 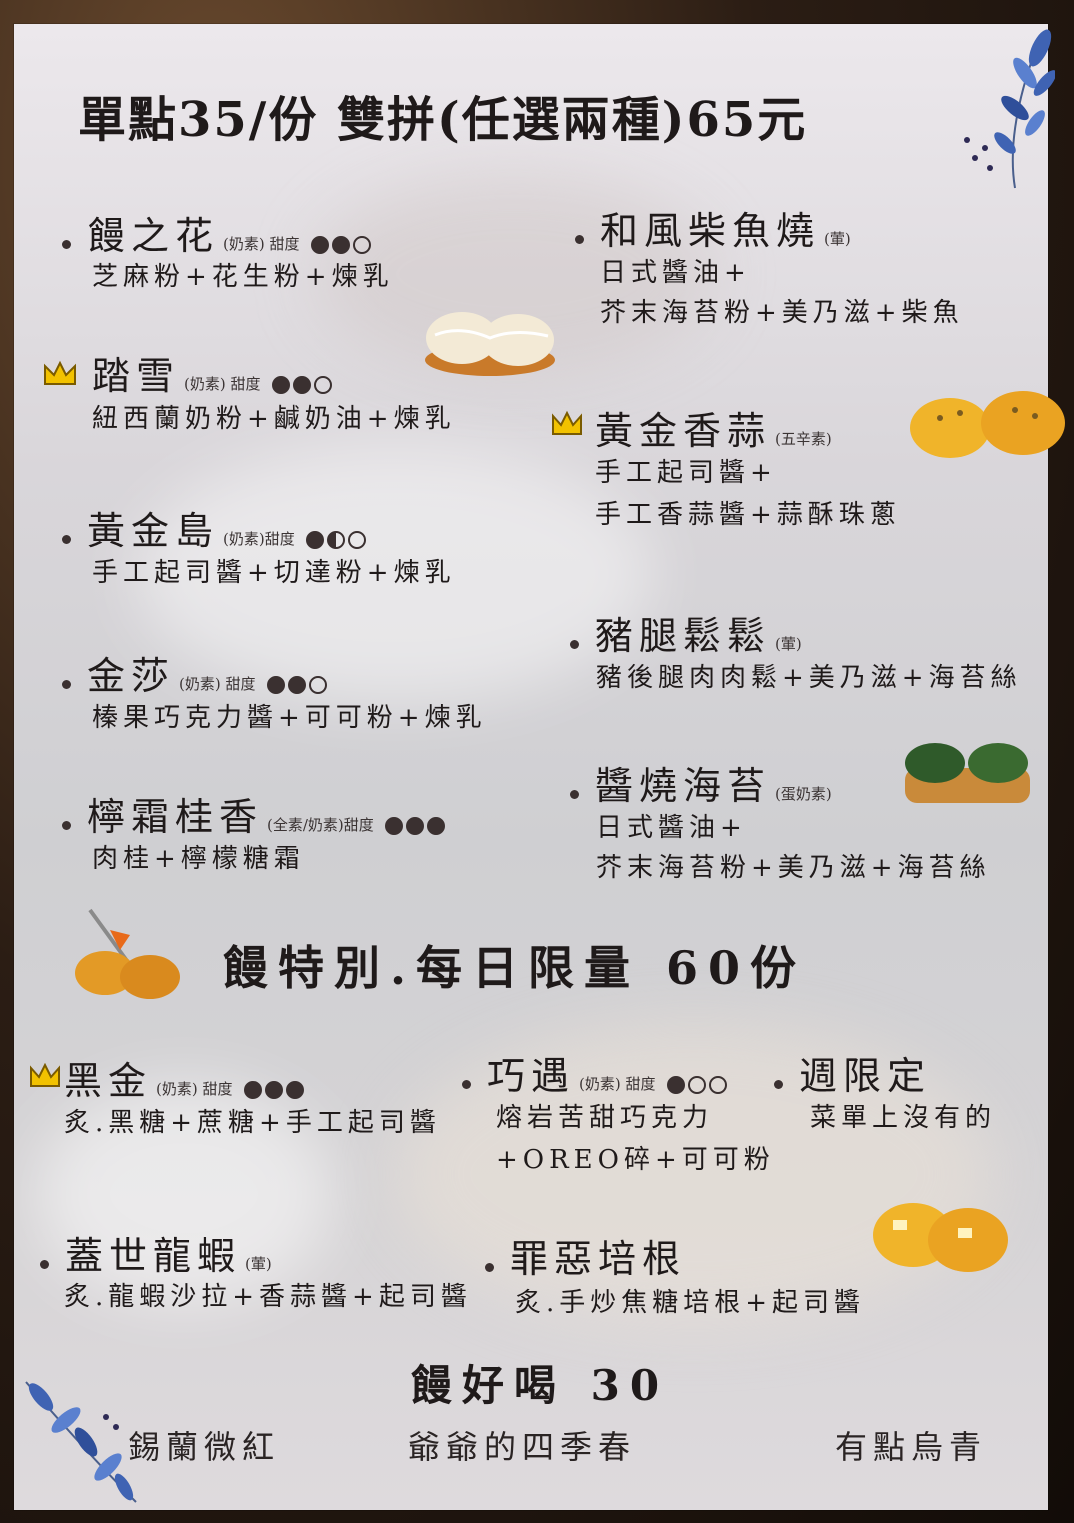 I want to click on menu-item: 饅之花 (奶素) 甜度, so click(x=218, y=232).